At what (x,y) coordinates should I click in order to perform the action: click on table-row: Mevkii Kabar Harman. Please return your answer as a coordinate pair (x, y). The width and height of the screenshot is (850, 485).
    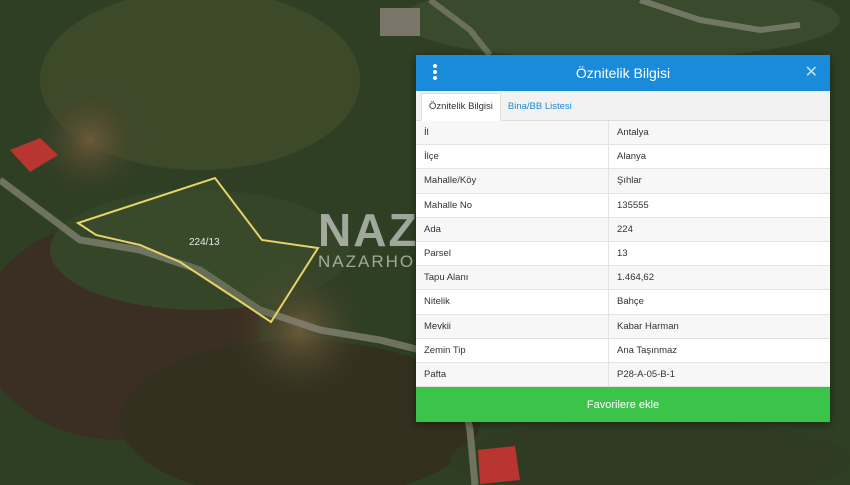
    Looking at the image, I should click on (623, 326).